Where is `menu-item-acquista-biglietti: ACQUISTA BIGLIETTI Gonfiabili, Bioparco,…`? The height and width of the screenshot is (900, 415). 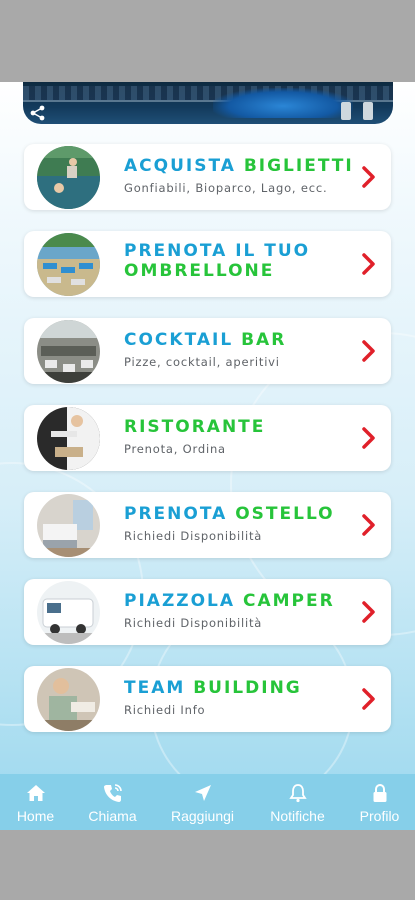
menu-item-acquista-biglietti: ACQUISTA BIGLIETTI Gonfiabili, Bioparco,… is located at coordinates (207, 177).